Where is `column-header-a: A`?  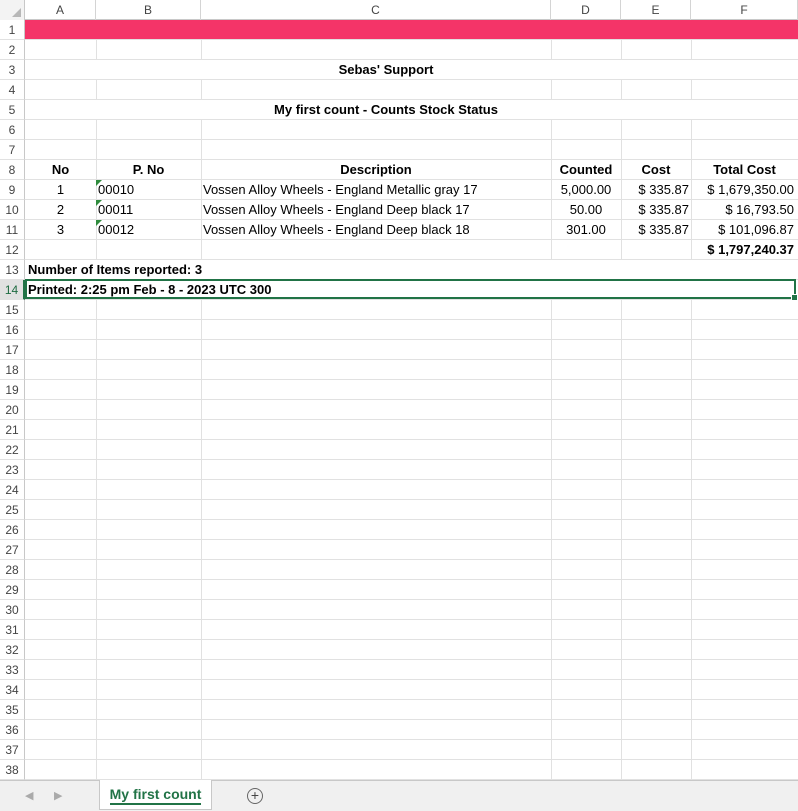
column-header-a: A is located at coordinates (60, 10).